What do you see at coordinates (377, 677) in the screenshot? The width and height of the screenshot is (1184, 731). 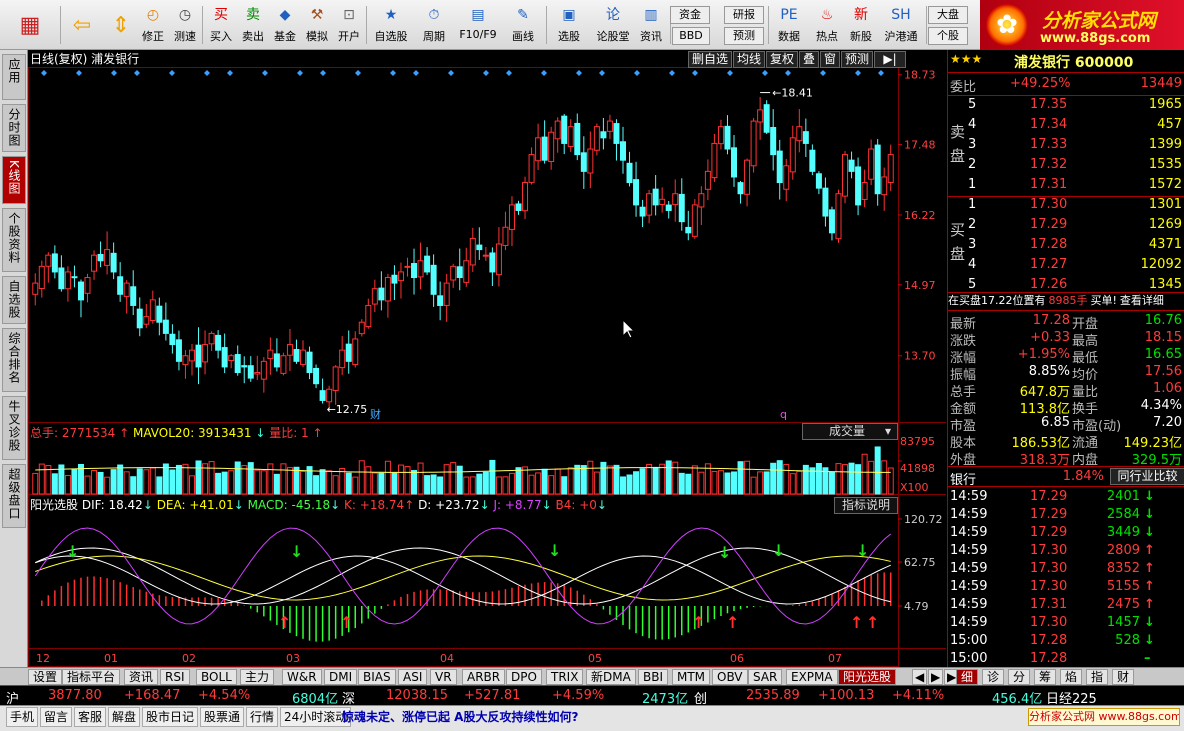 I see `indicator-tab: BIAS` at bounding box center [377, 677].